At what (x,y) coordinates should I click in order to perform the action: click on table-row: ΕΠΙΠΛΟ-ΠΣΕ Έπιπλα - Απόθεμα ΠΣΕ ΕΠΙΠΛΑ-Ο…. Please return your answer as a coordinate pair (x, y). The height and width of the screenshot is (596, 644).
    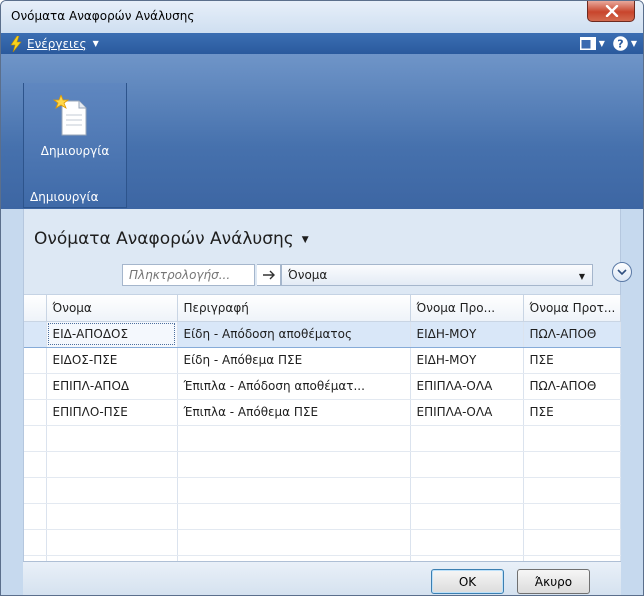
    Looking at the image, I should click on (322, 412).